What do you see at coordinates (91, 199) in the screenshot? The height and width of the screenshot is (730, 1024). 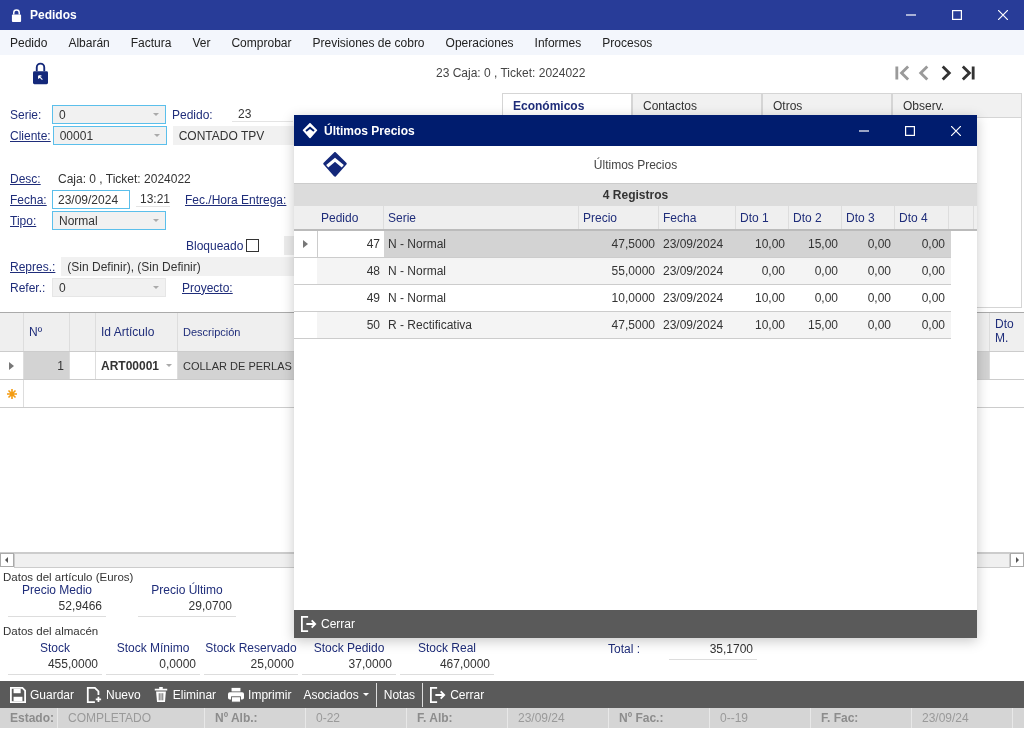 I see `date-field: 23/09/2024` at bounding box center [91, 199].